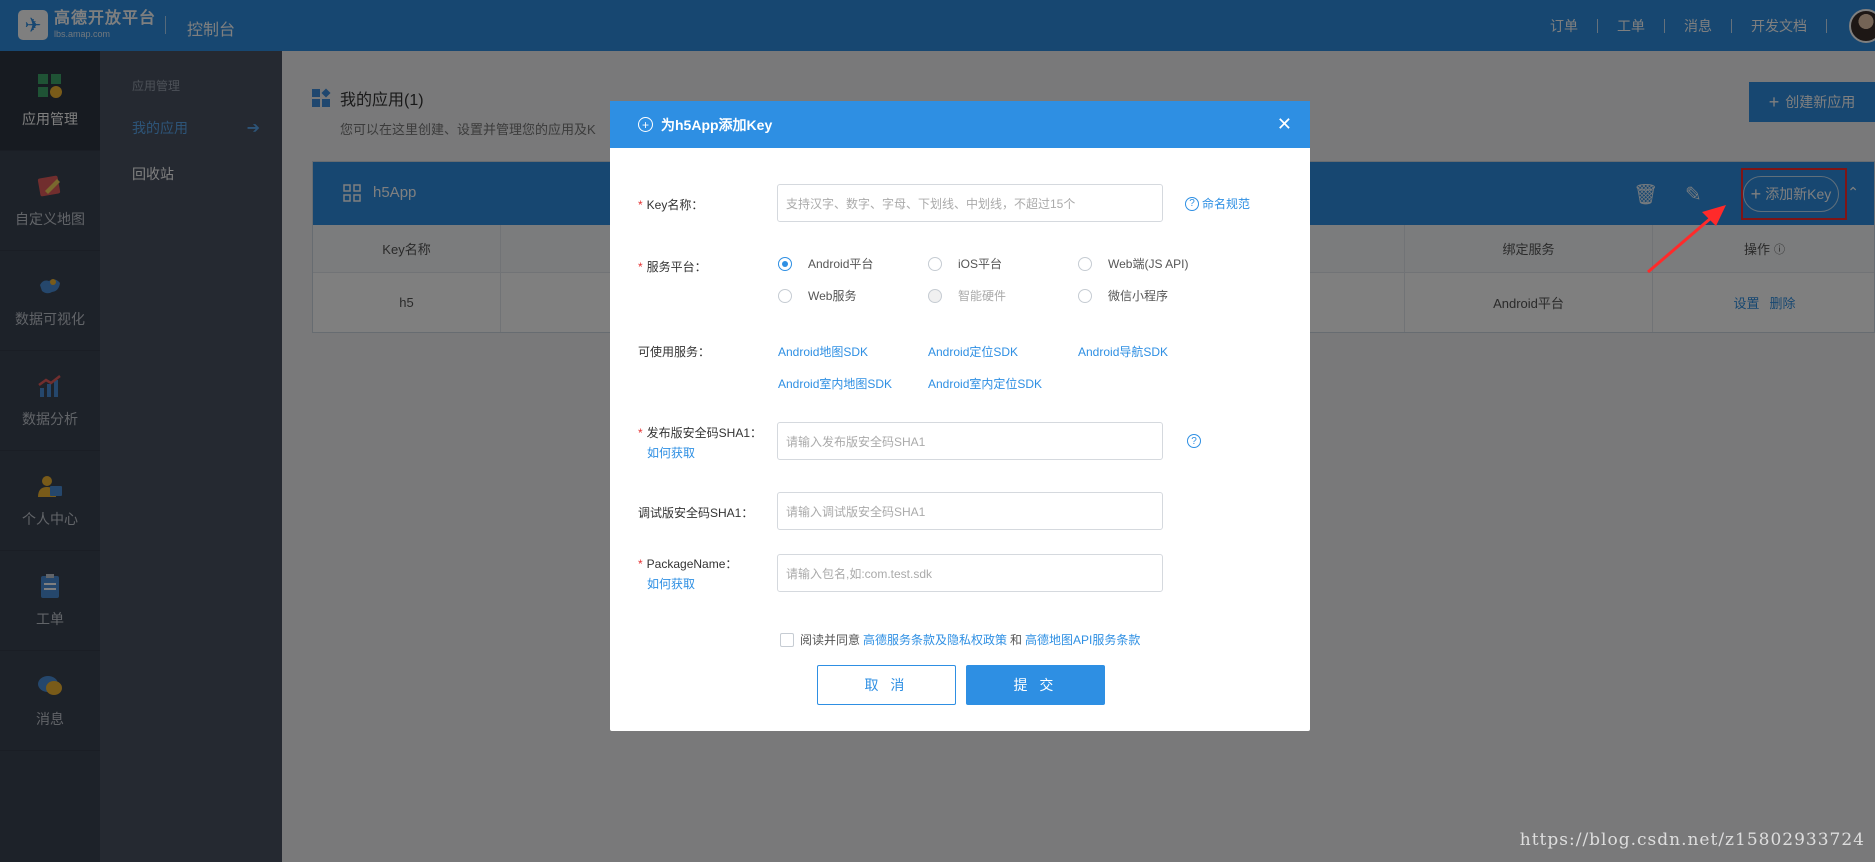 Image resolution: width=1875 pixels, height=862 pixels. Describe the element at coordinates (970, 441) in the screenshot. I see `release-sha1-input: 请输入发布版安全码SHA1` at that location.